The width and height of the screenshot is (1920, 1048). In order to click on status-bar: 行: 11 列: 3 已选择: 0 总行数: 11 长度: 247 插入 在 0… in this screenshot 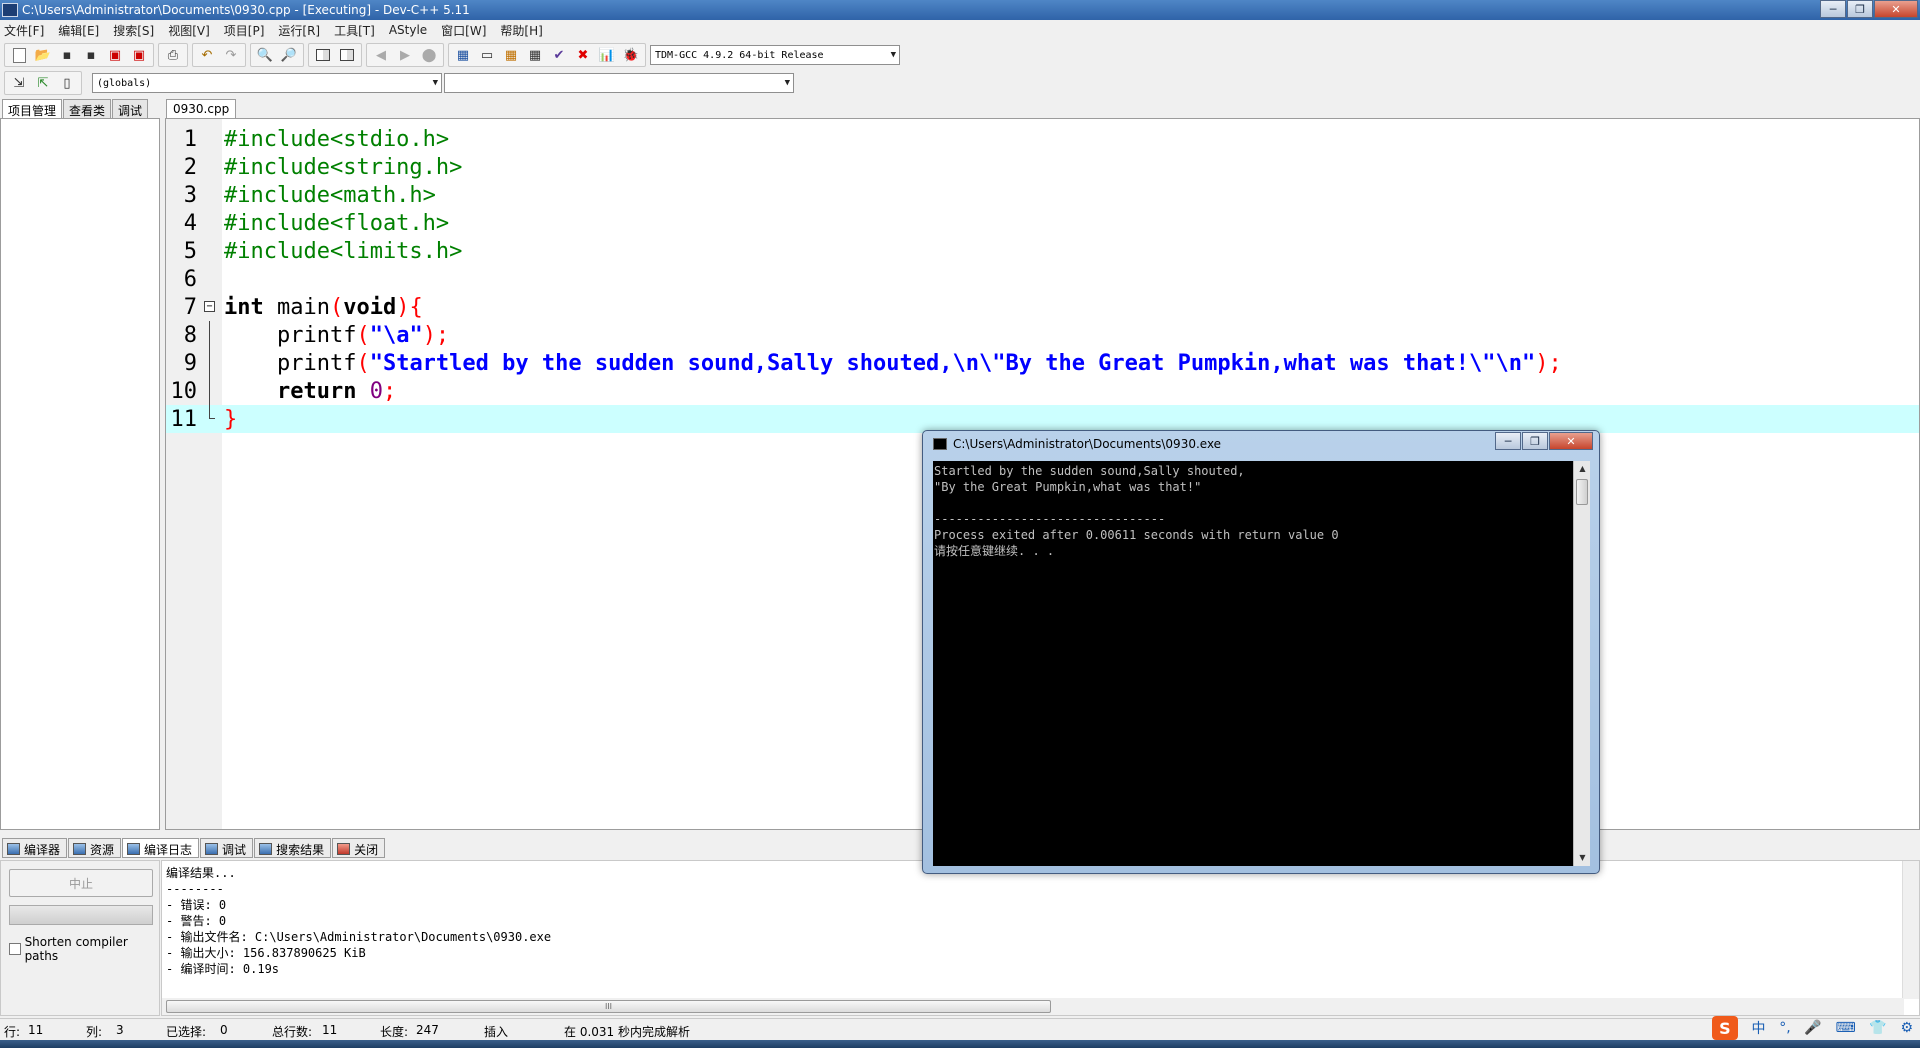, I will do `click(960, 1029)`.